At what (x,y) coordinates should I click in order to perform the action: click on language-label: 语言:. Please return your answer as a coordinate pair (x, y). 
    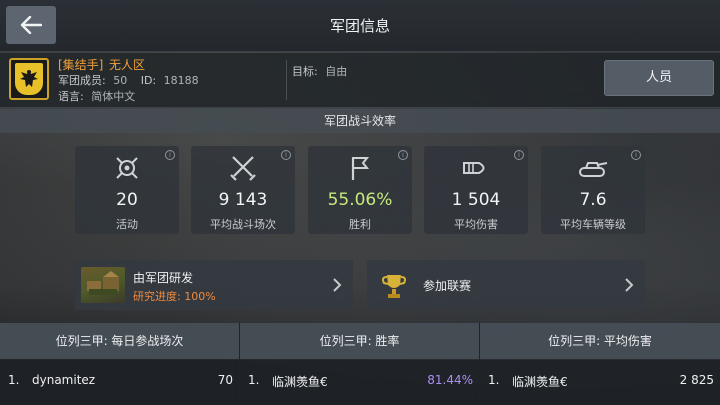
    Looking at the image, I should click on (71, 96).